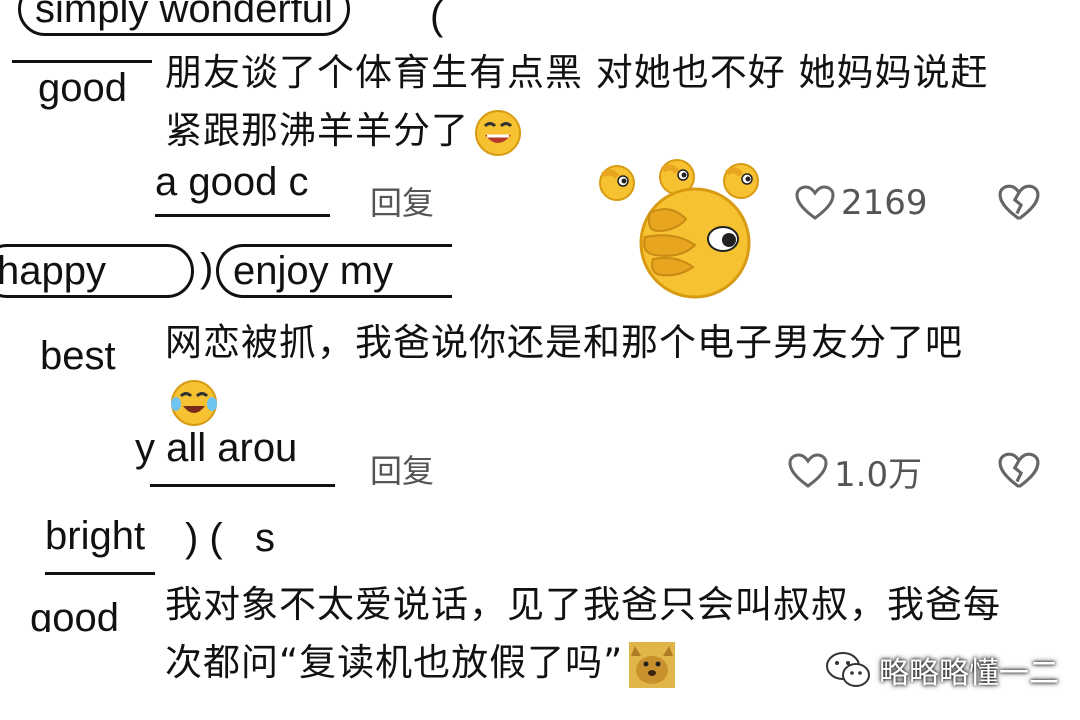 The height and width of the screenshot is (720, 1080). Describe the element at coordinates (97, 271) in the screenshot. I see `fragment-pill-happy: happy` at that location.